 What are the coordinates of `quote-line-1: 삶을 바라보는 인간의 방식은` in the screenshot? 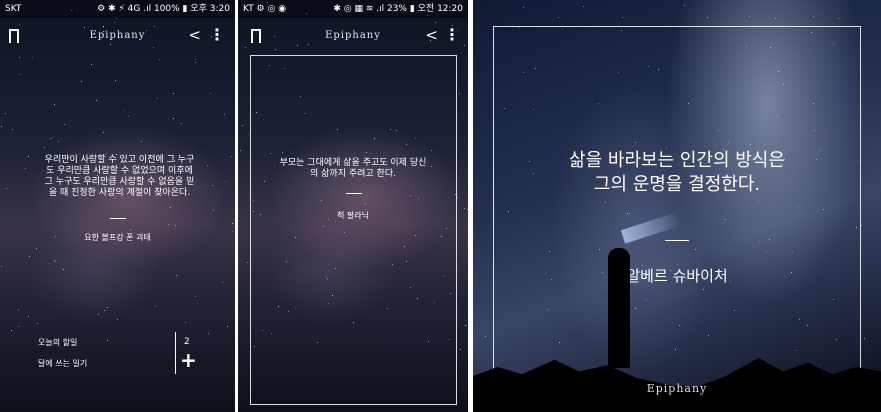 It's located at (677, 160).